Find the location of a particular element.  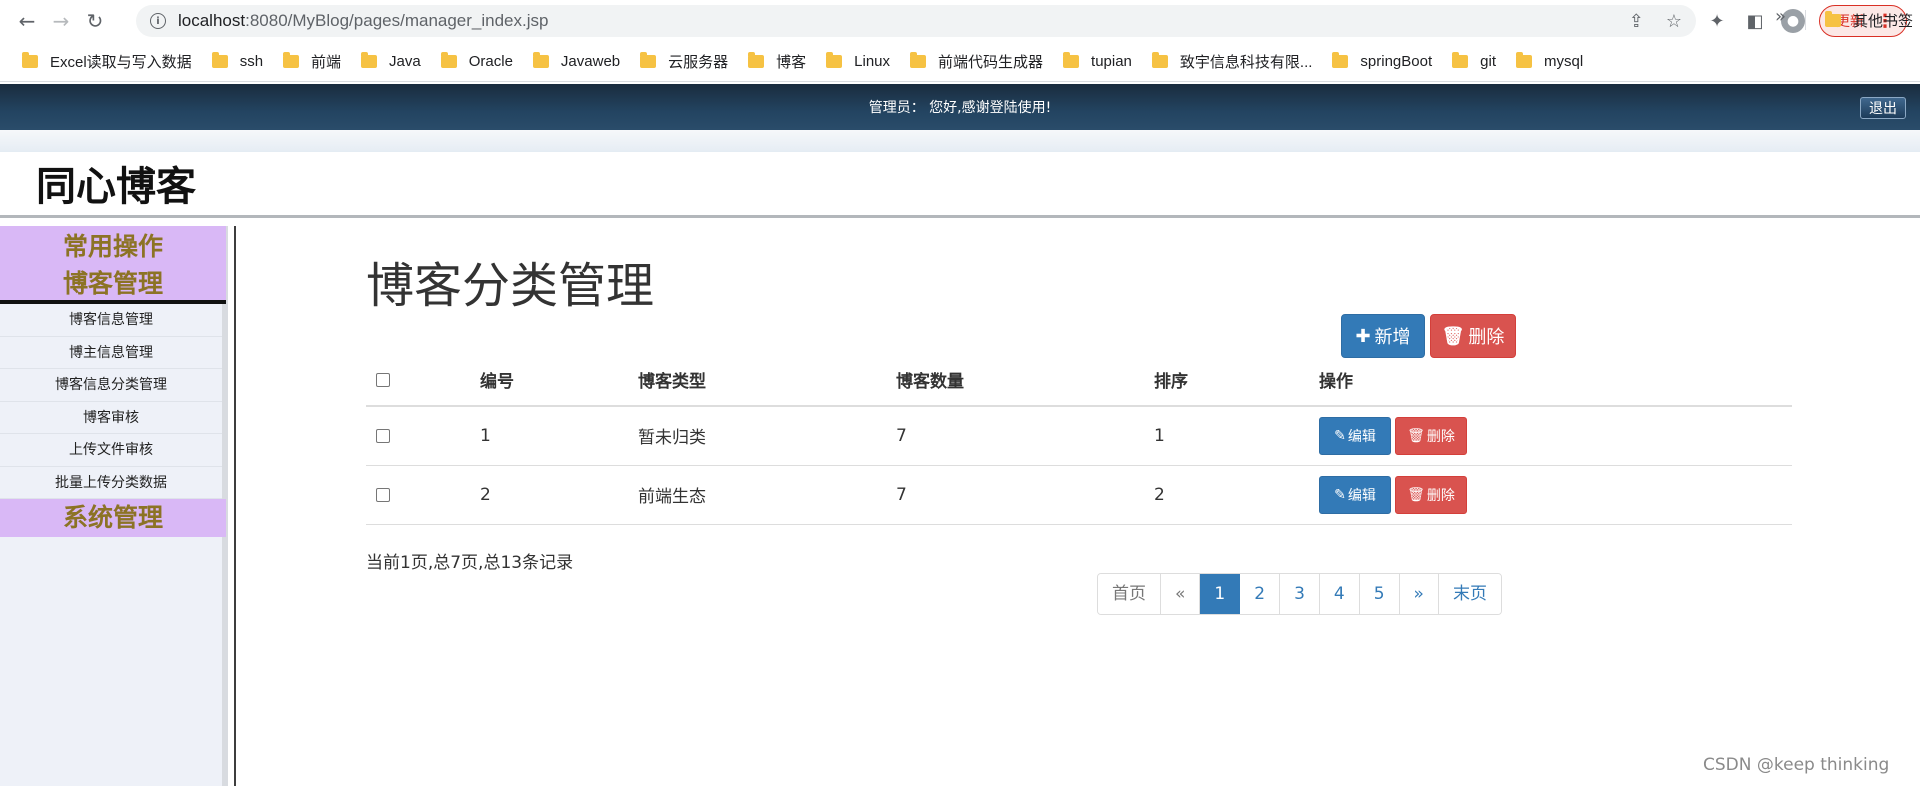

sidebar-group-header: 常用操作 博客管理 is located at coordinates (113, 265).